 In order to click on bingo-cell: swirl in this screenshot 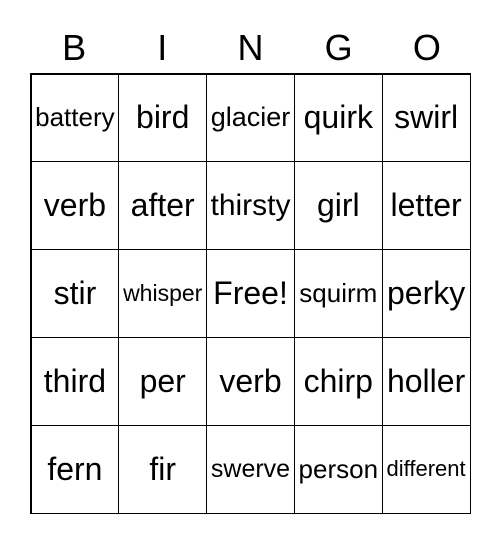, I will do `click(426, 118)`.